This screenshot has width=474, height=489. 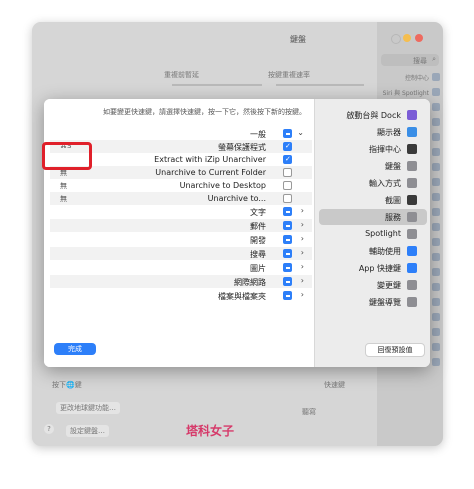 I want to click on zoom-dot, so click(x=396, y=39).